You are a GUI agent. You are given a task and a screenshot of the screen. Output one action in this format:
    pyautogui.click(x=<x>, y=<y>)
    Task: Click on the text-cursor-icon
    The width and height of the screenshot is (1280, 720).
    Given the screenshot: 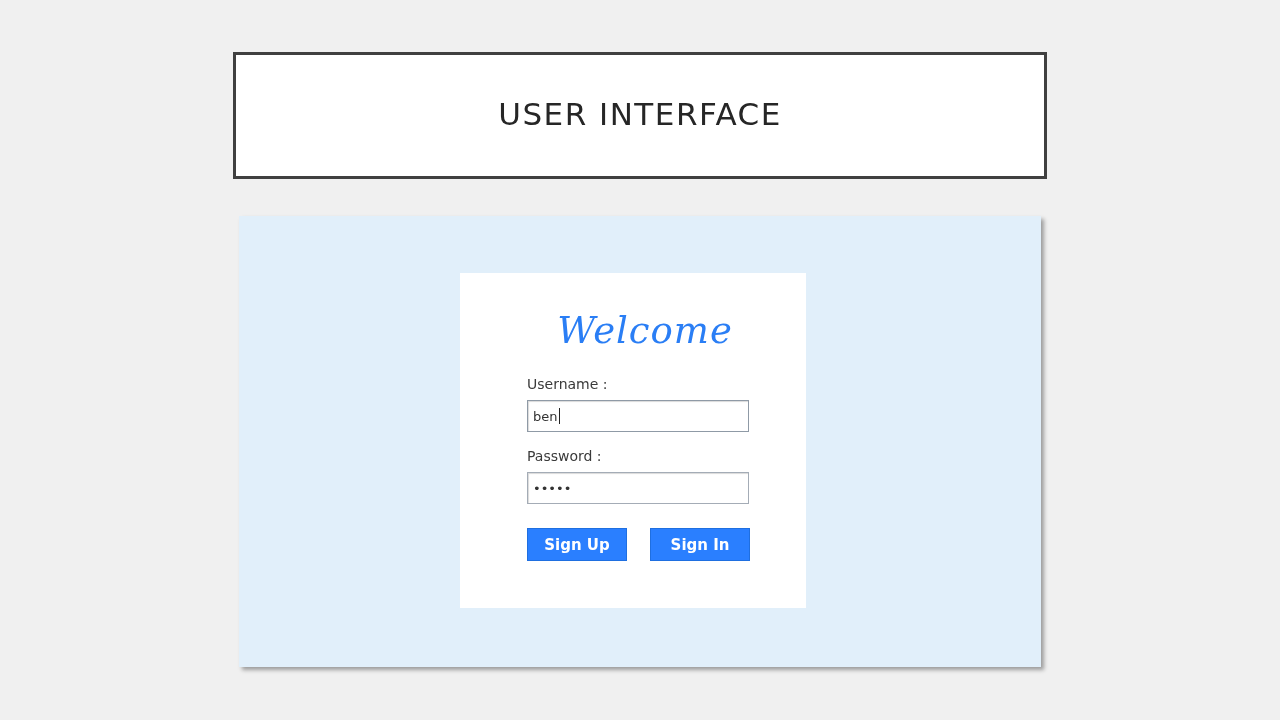 What is the action you would take?
    pyautogui.click(x=559, y=416)
    